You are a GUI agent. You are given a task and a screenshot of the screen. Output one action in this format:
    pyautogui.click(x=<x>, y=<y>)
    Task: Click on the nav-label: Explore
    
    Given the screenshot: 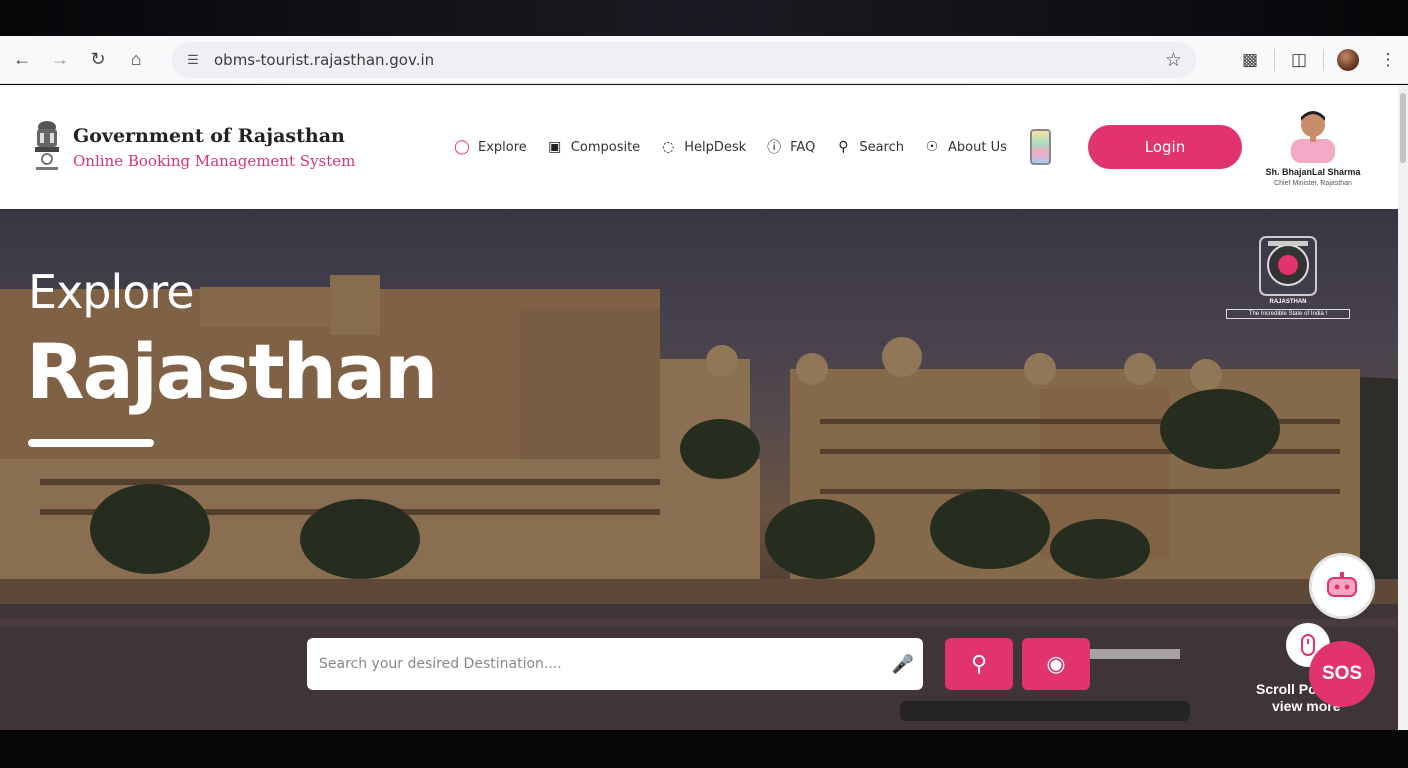 What is the action you would take?
    pyautogui.click(x=502, y=147)
    